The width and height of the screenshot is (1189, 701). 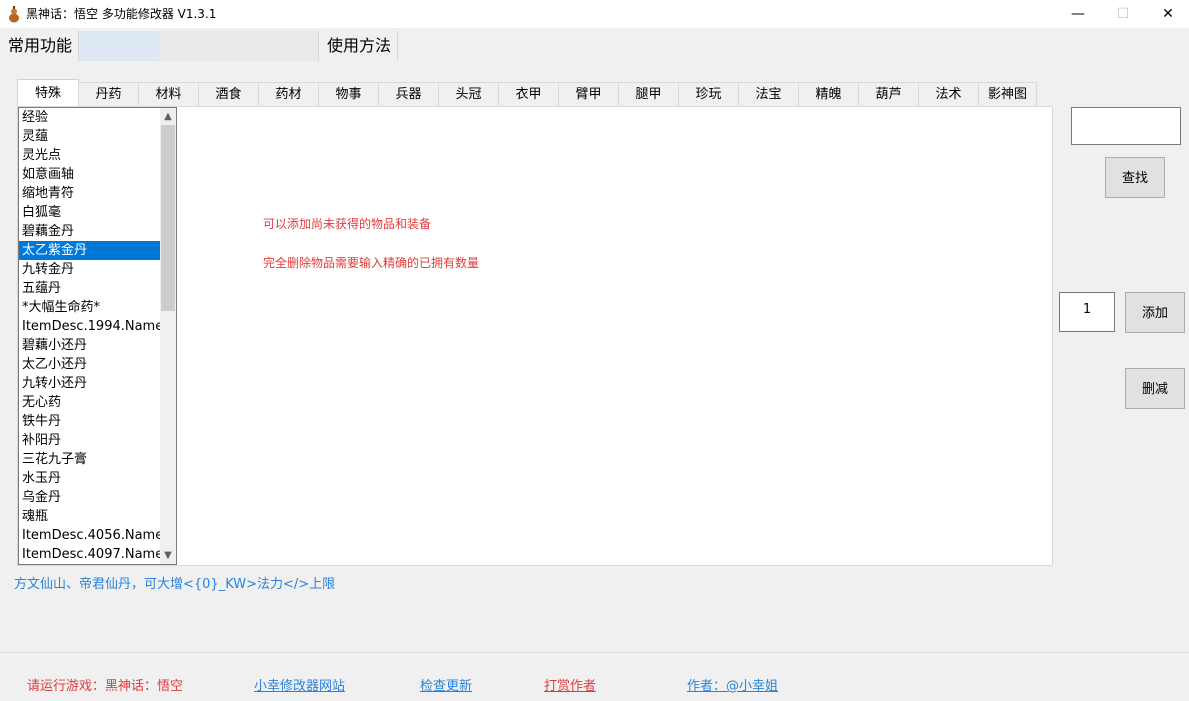 I want to click on tab-common-functions: 常用功能, so click(x=40, y=46).